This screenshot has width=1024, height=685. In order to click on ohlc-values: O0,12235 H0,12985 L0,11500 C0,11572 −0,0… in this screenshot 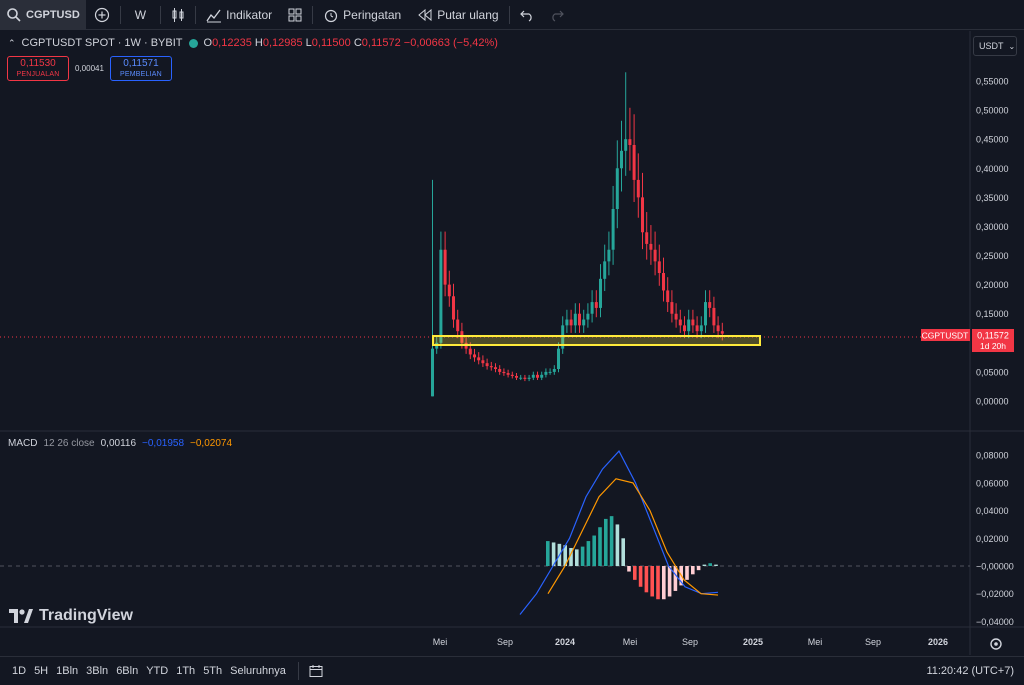, I will do `click(350, 43)`.